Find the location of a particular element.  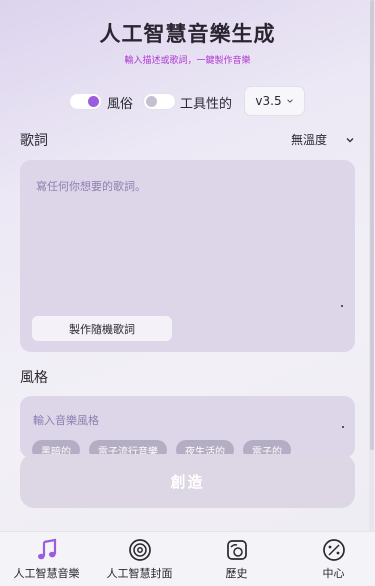

palette-icon is located at coordinates (333, 550).